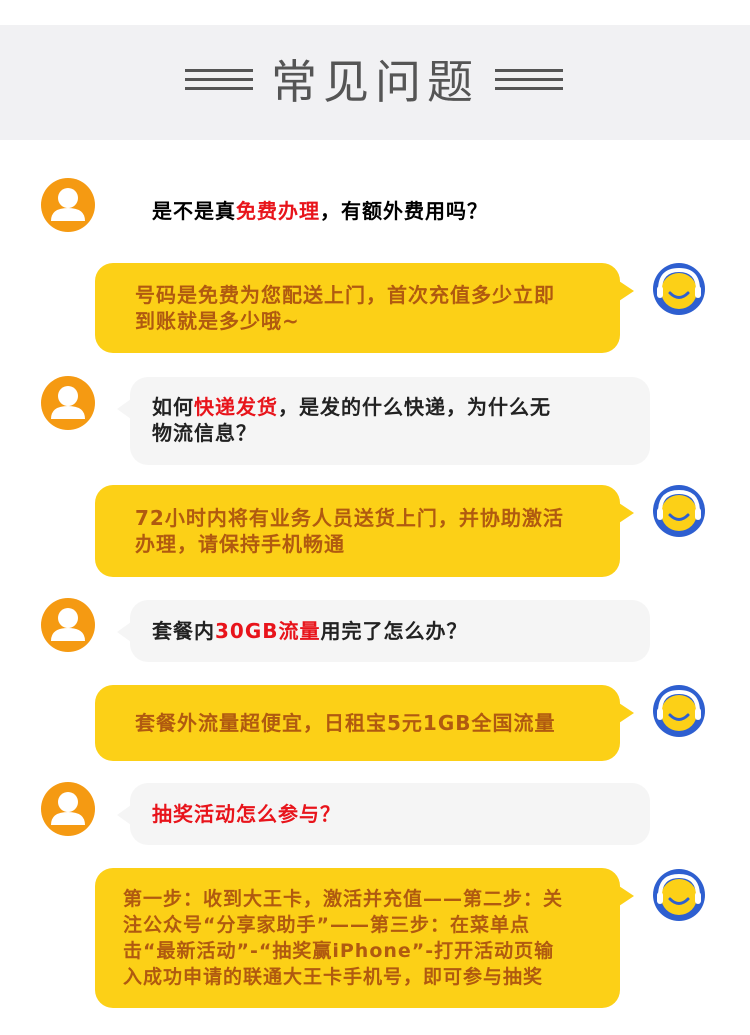 The image size is (750, 1035). What do you see at coordinates (246, 814) in the screenshot?
I see `question-highlight: 抽奖活动怎么参与？` at bounding box center [246, 814].